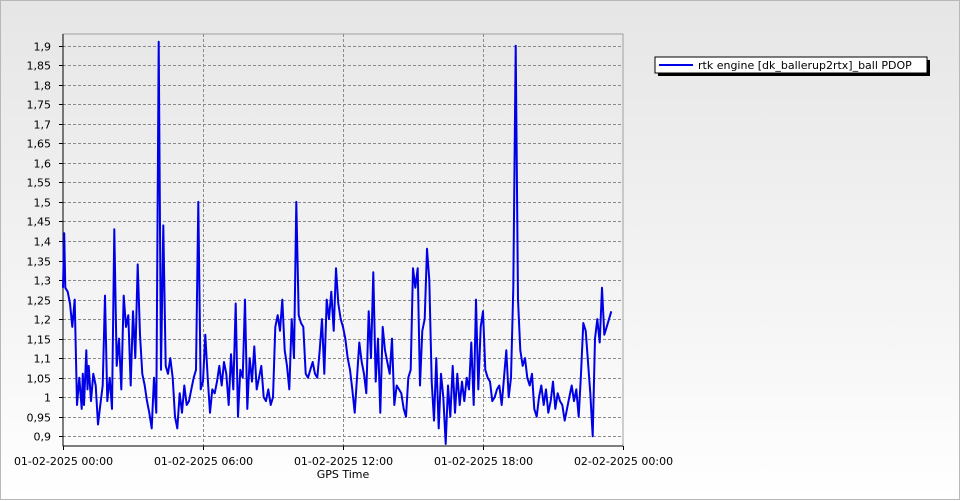  What do you see at coordinates (39, 66) in the screenshot?
I see `y-tick-label: 1,85` at bounding box center [39, 66].